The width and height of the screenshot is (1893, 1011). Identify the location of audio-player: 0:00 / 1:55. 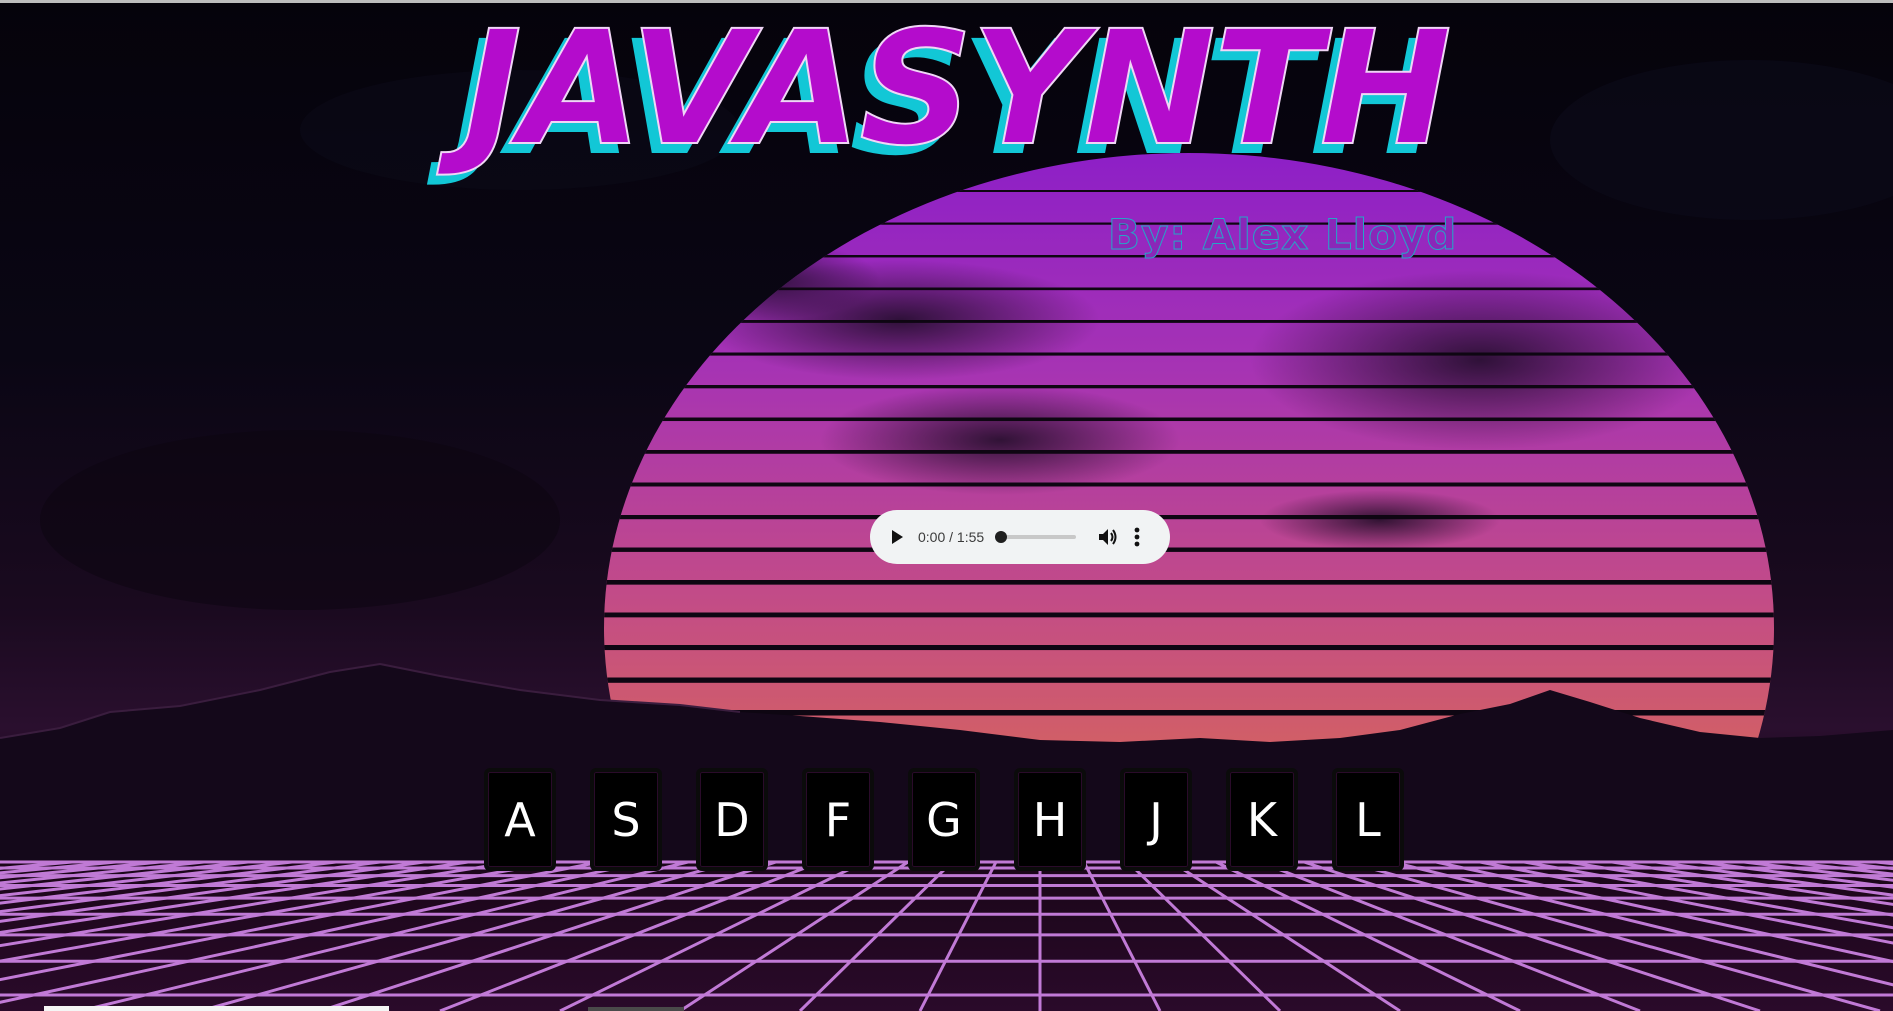
(1020, 537).